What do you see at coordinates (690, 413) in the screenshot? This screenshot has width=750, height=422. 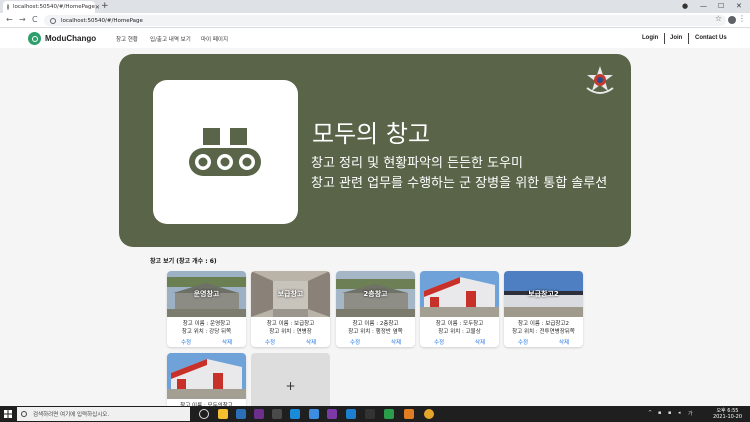 I see `ime-icon: 가` at bounding box center [690, 413].